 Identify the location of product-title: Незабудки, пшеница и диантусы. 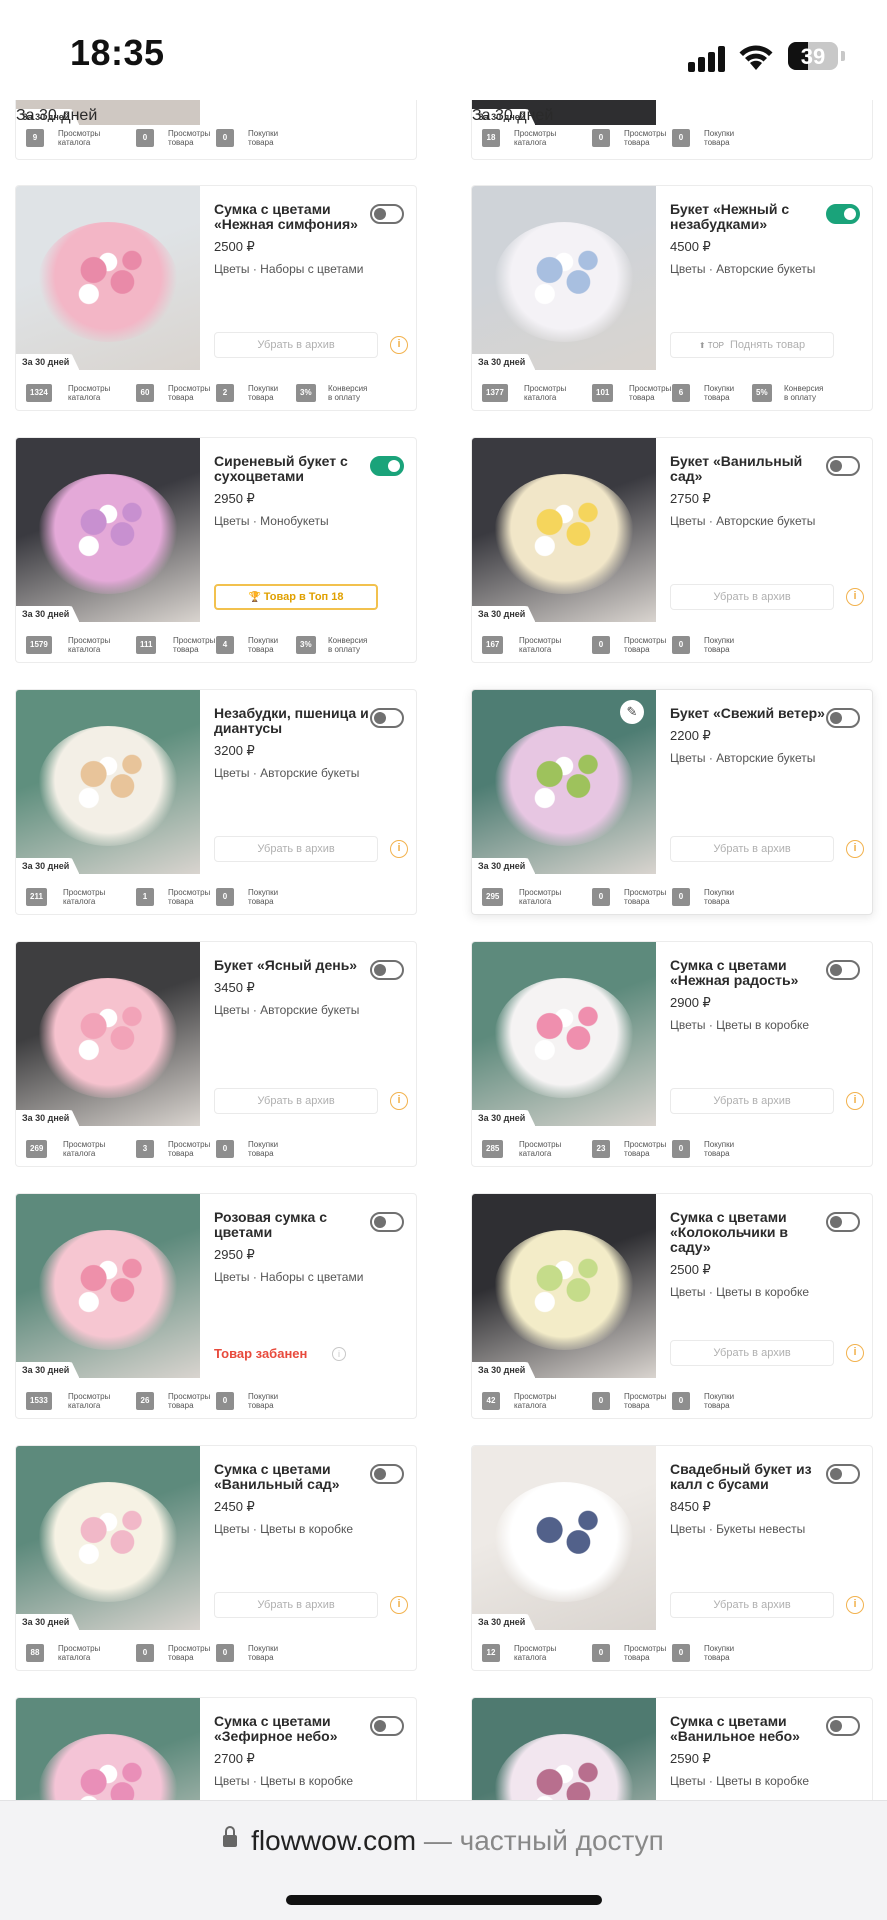
(294, 721).